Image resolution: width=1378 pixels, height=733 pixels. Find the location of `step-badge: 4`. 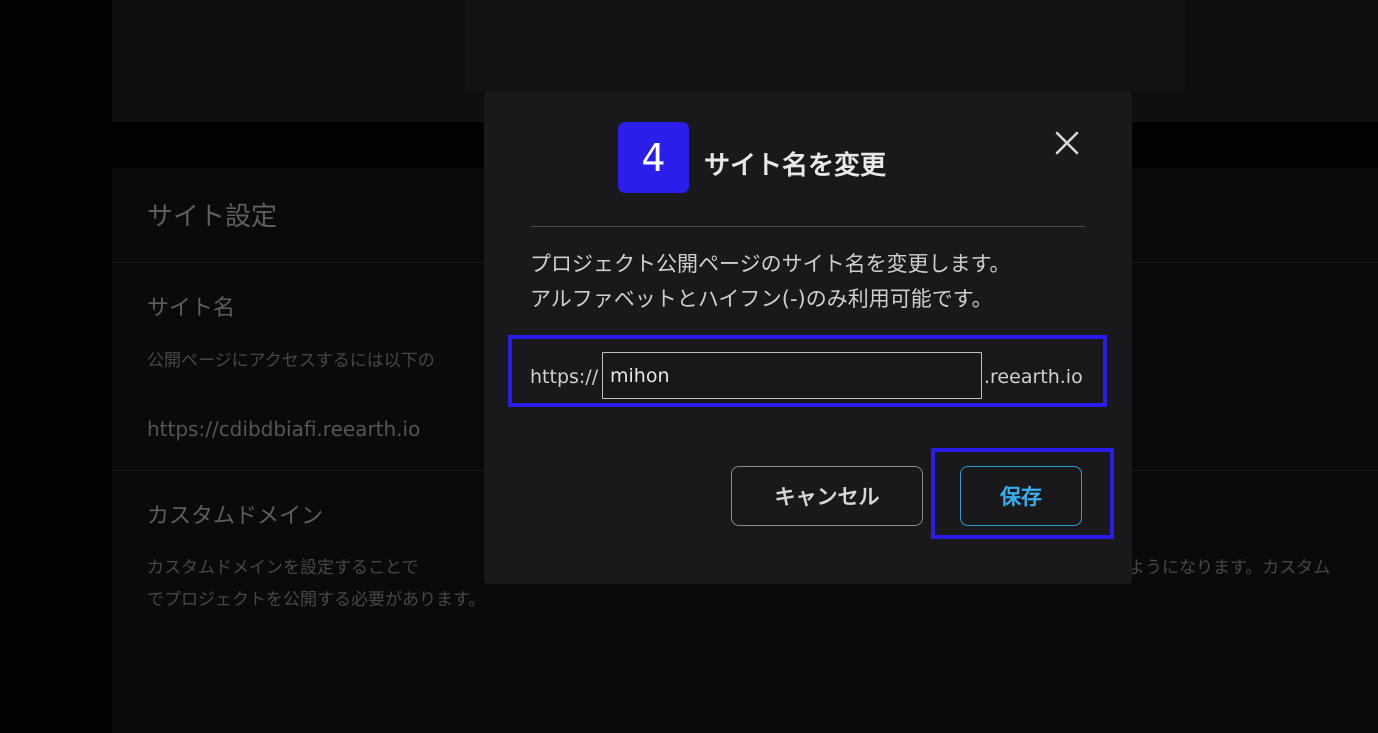

step-badge: 4 is located at coordinates (653, 157).